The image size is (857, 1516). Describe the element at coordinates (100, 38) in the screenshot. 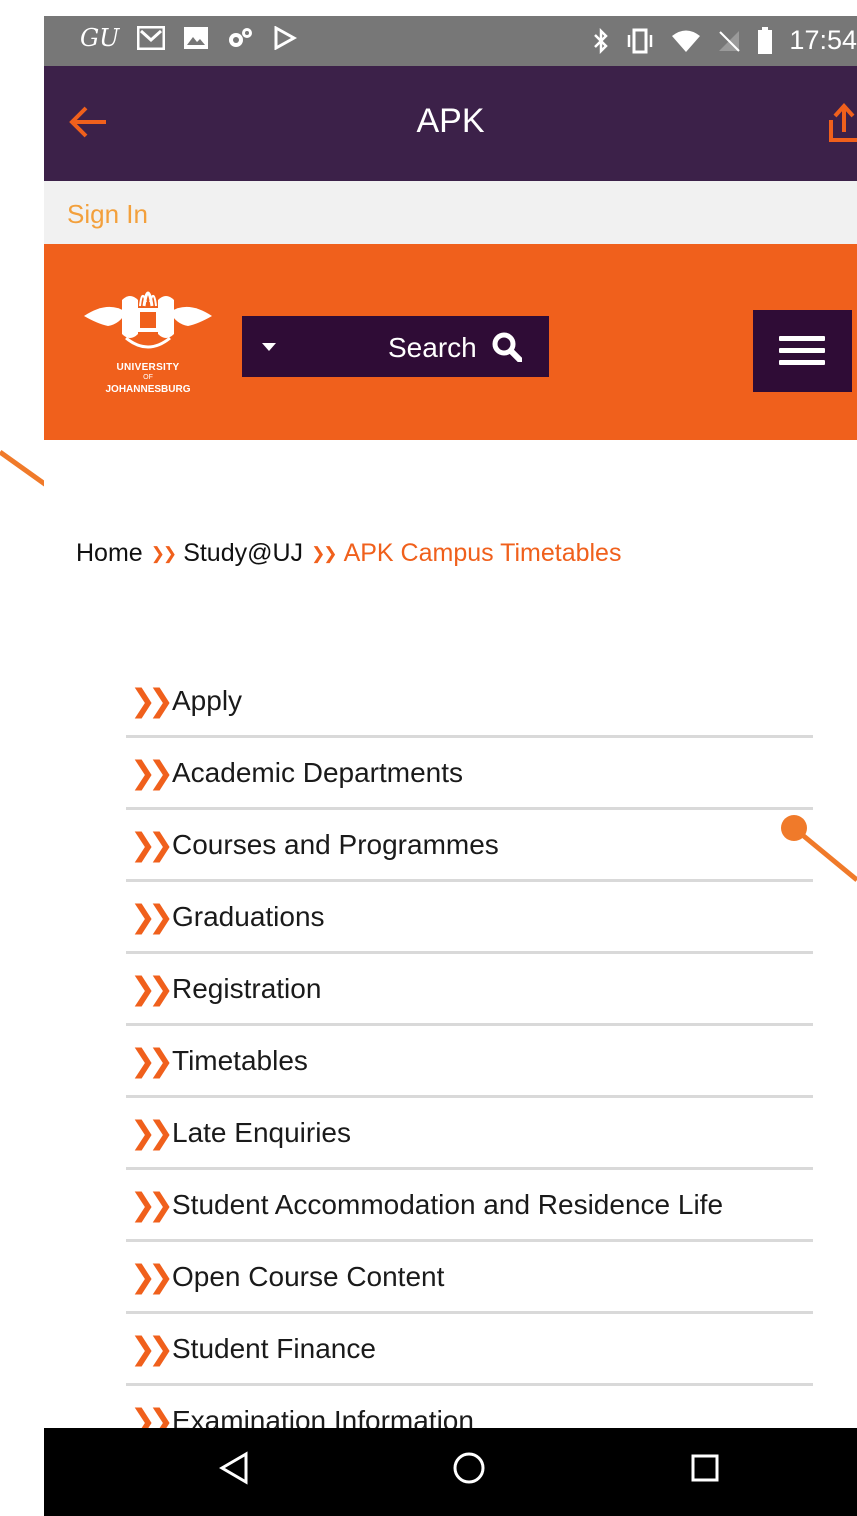

I see `carrier-label: GU` at that location.